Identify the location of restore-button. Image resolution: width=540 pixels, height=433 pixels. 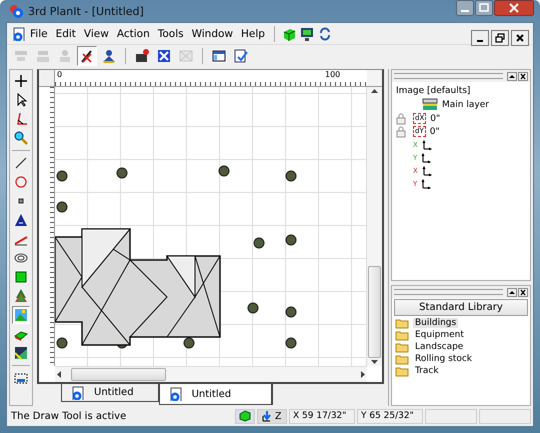
(500, 38).